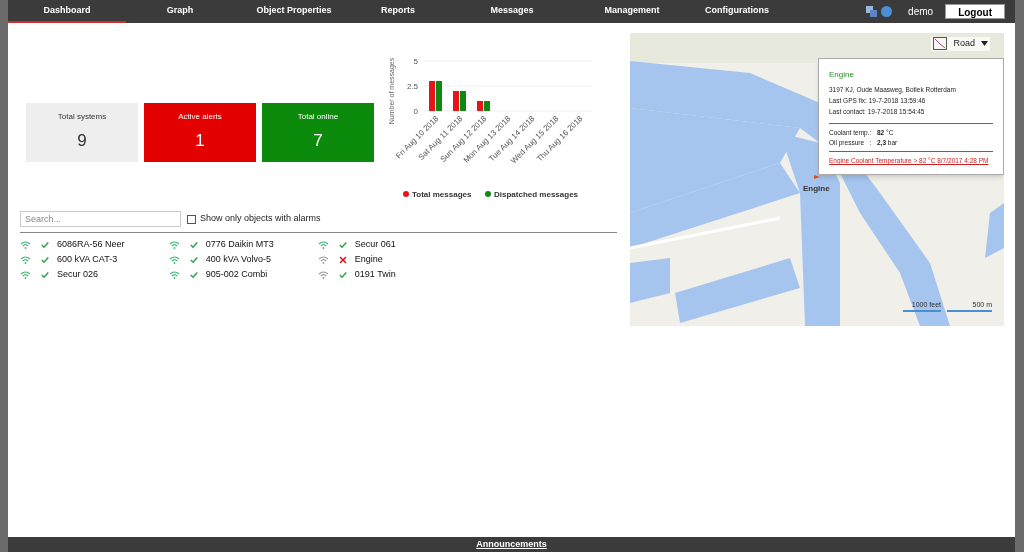 The image size is (1024, 552). Describe the element at coordinates (512, 11) in the screenshot. I see `nav-tab: Messages` at that location.